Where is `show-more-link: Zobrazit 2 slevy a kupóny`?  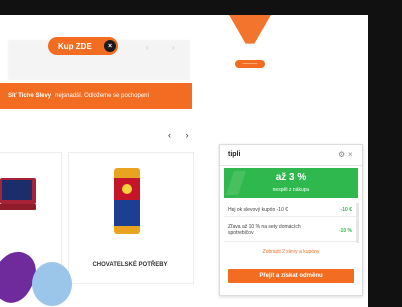
show-more-link: Zobrazit 2 slevy a kupóny is located at coordinates (291, 252).